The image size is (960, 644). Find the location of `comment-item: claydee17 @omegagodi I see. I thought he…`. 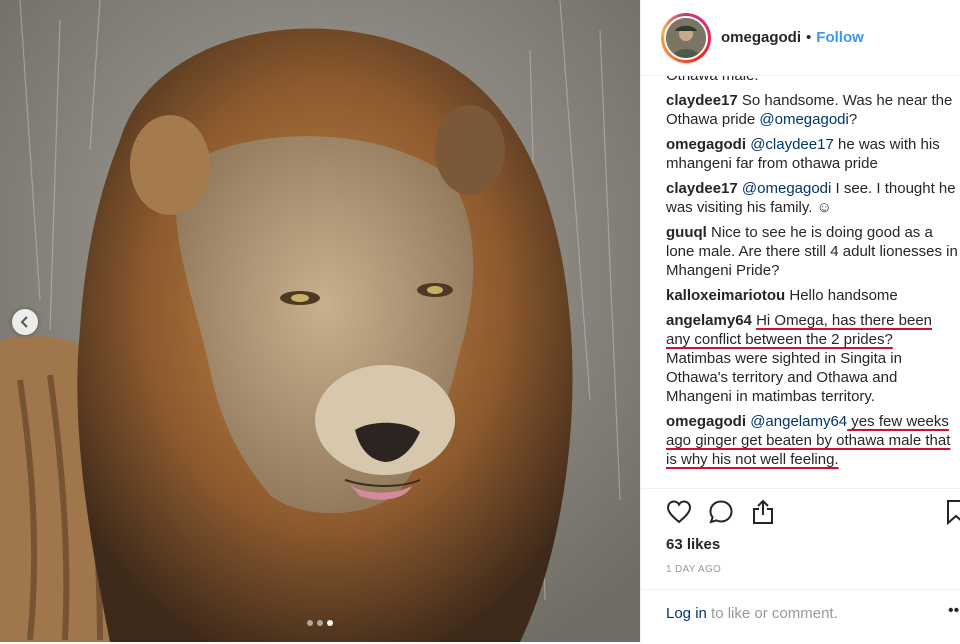

comment-item: claydee17 @omegagodi I see. I thought he… is located at coordinates (812, 198).